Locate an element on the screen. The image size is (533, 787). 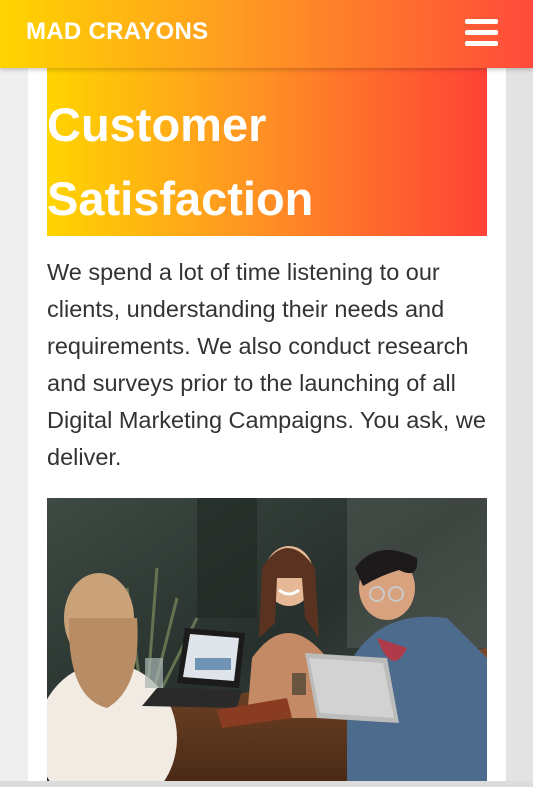
hamburger-menu-icon is located at coordinates (481, 33).